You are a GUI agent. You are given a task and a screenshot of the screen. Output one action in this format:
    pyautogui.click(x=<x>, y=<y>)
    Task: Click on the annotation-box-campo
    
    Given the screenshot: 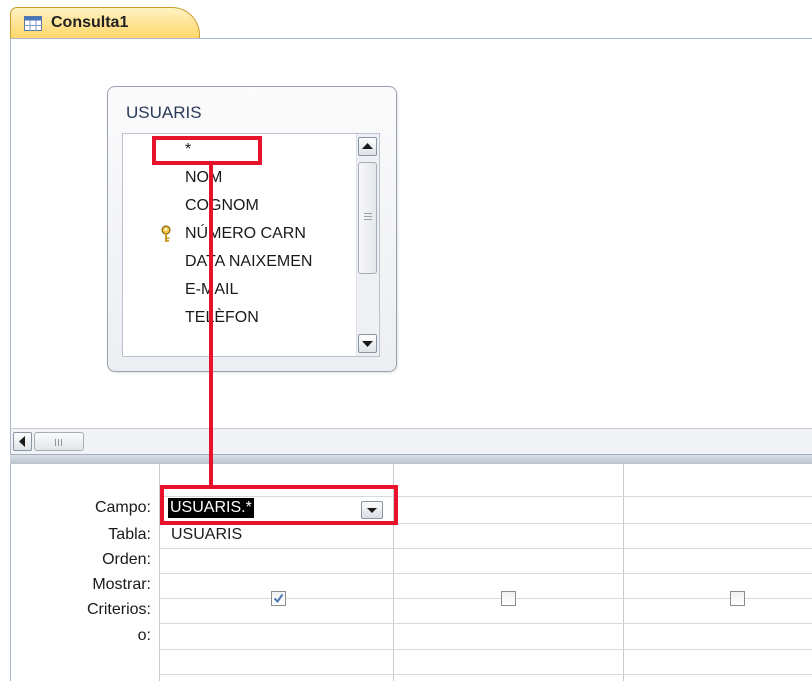 What is the action you would take?
    pyautogui.click(x=279, y=505)
    